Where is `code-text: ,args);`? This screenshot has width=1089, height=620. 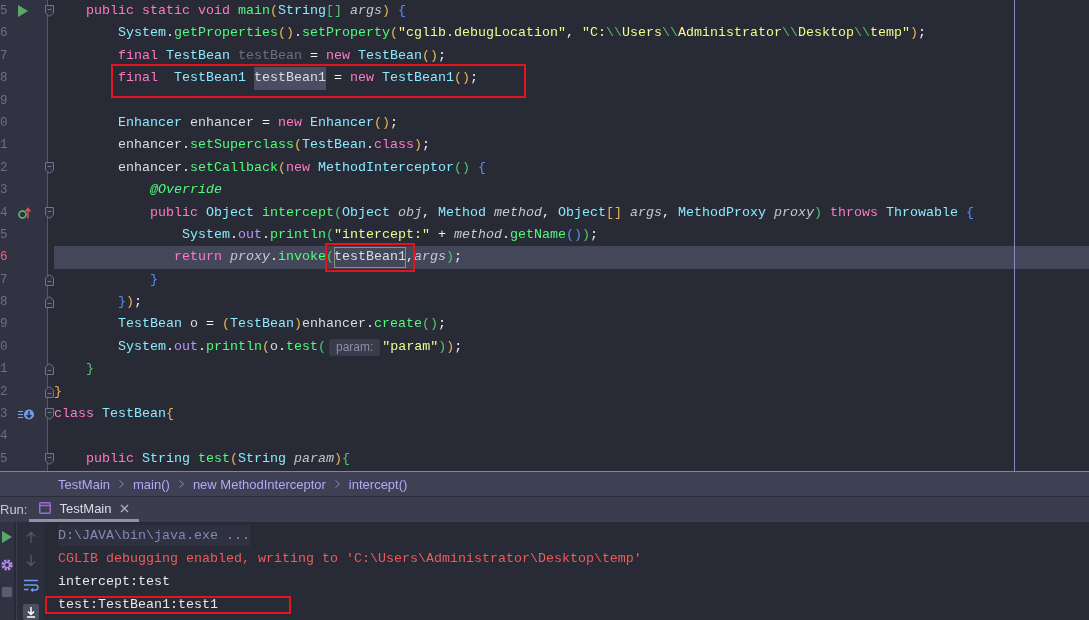 code-text: ,args); is located at coordinates (433, 257).